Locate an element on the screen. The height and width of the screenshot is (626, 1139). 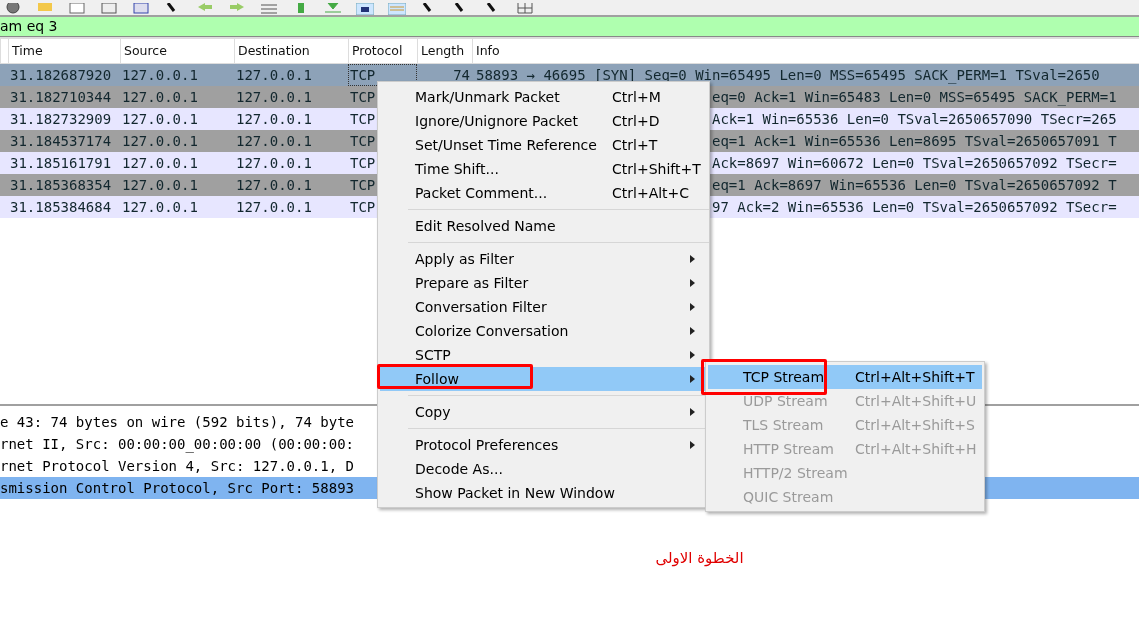
table-cell: 74 is located at coordinates (461, 75).